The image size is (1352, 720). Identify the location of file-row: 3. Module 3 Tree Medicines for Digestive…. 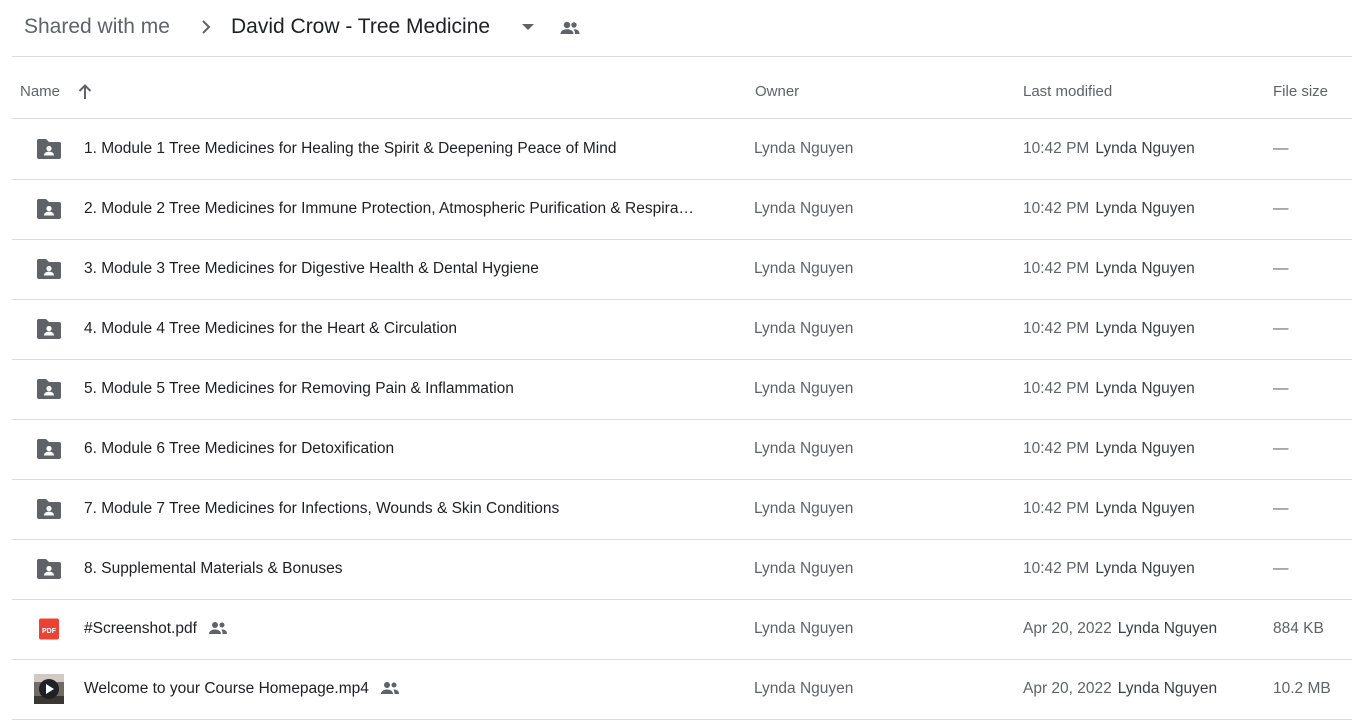
(682, 269).